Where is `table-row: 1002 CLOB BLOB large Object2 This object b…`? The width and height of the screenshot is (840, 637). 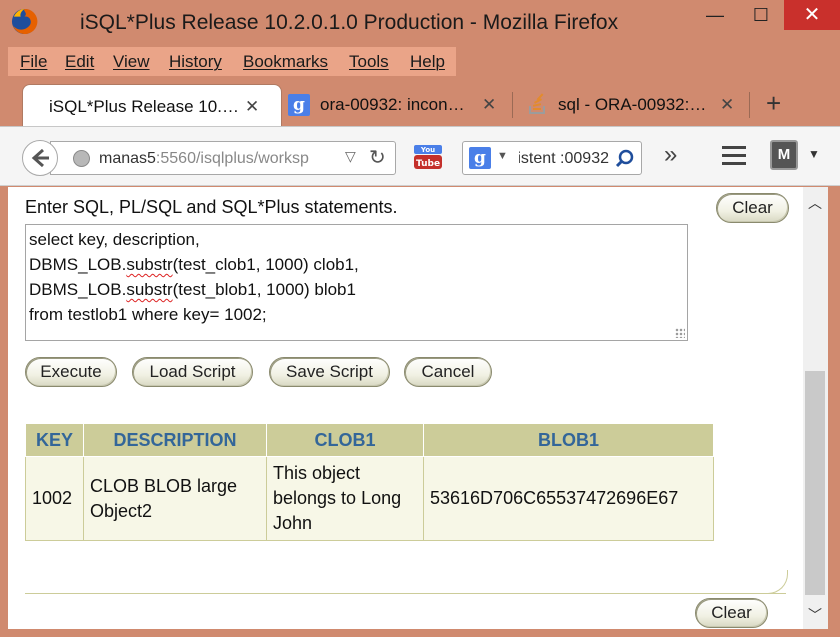 table-row: 1002 CLOB BLOB large Object2 This object b… is located at coordinates (369, 498).